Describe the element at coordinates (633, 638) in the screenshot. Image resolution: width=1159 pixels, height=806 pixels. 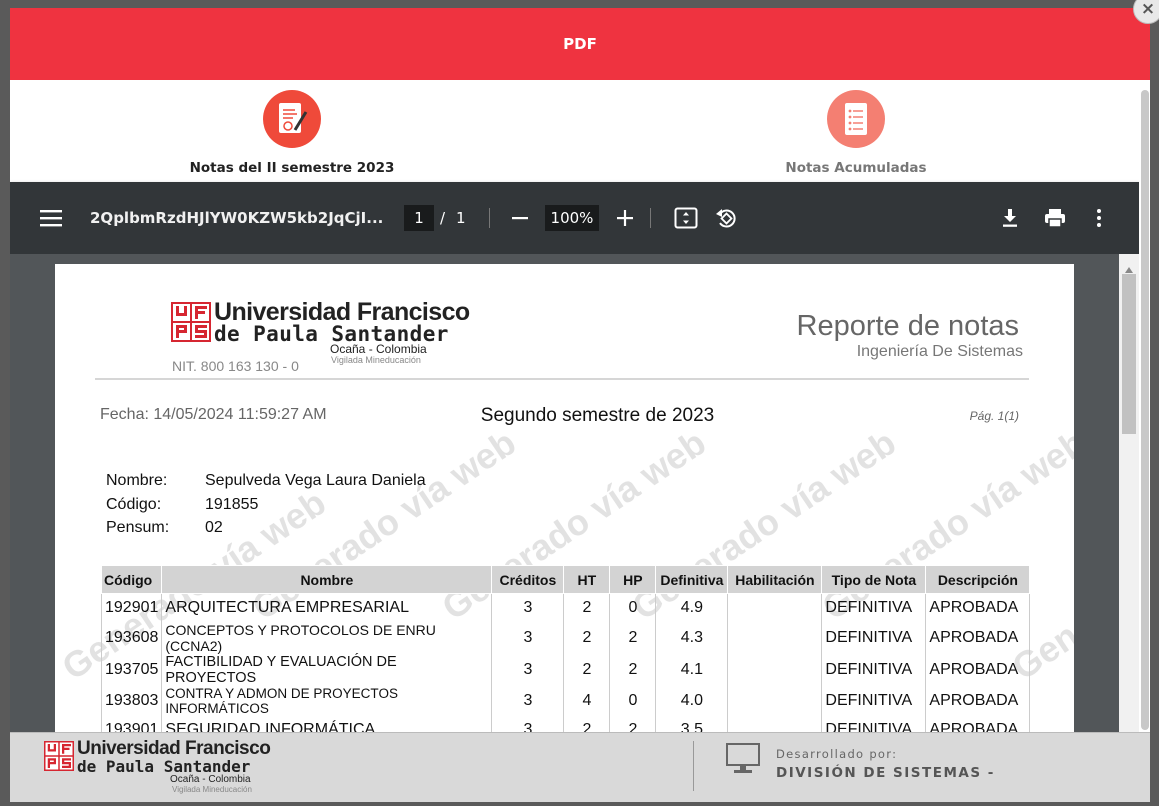
I see `course-hp: 2` at that location.